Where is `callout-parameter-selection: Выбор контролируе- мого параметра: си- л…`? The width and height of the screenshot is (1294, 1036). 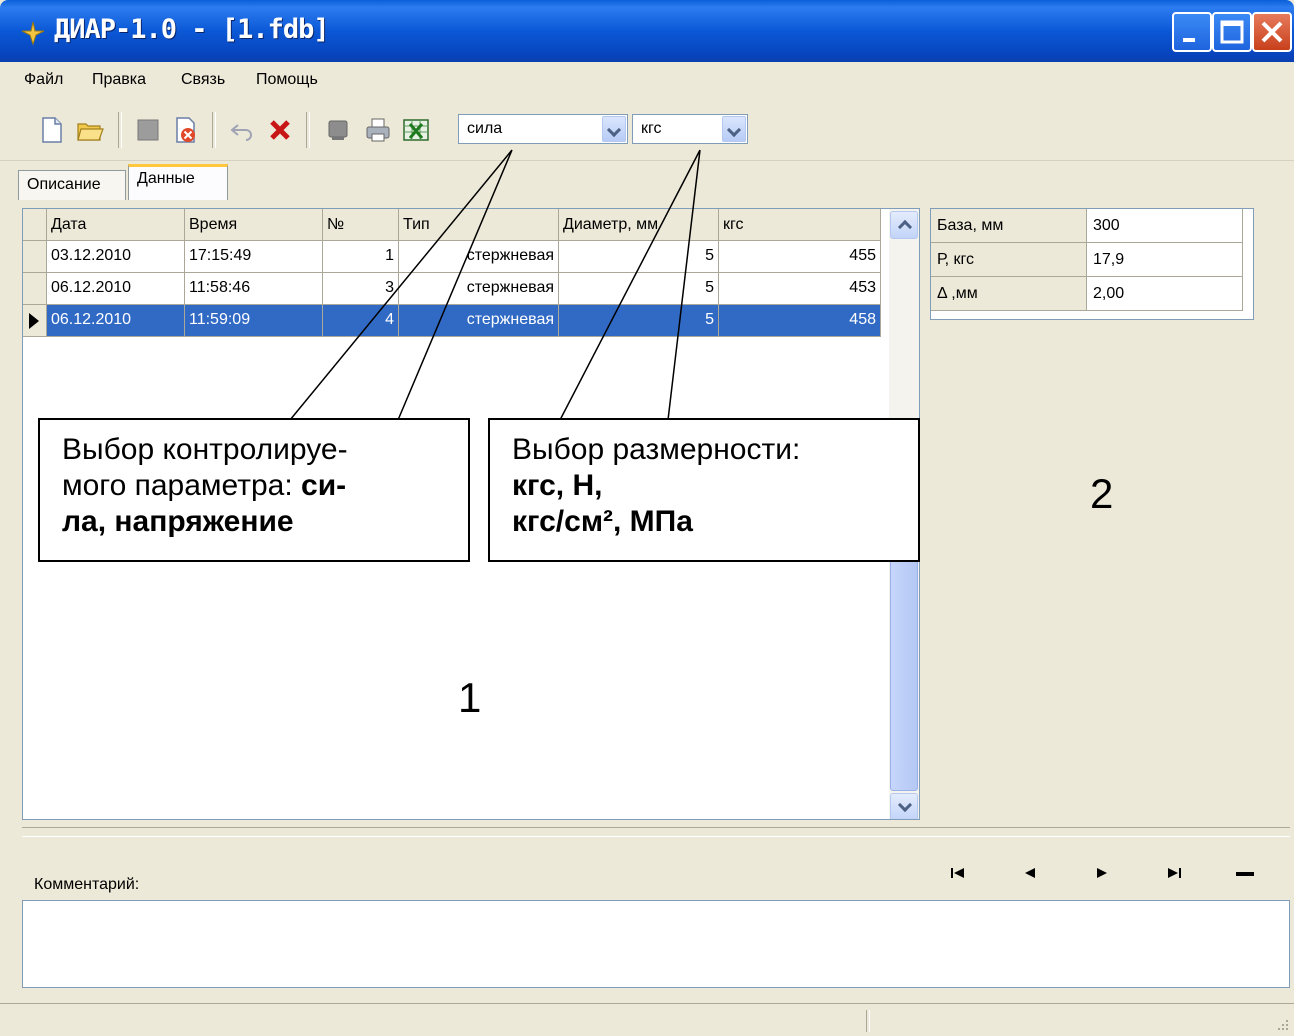
callout-parameter-selection: Выбор контролируе- мого параметра: си- л… is located at coordinates (254, 490).